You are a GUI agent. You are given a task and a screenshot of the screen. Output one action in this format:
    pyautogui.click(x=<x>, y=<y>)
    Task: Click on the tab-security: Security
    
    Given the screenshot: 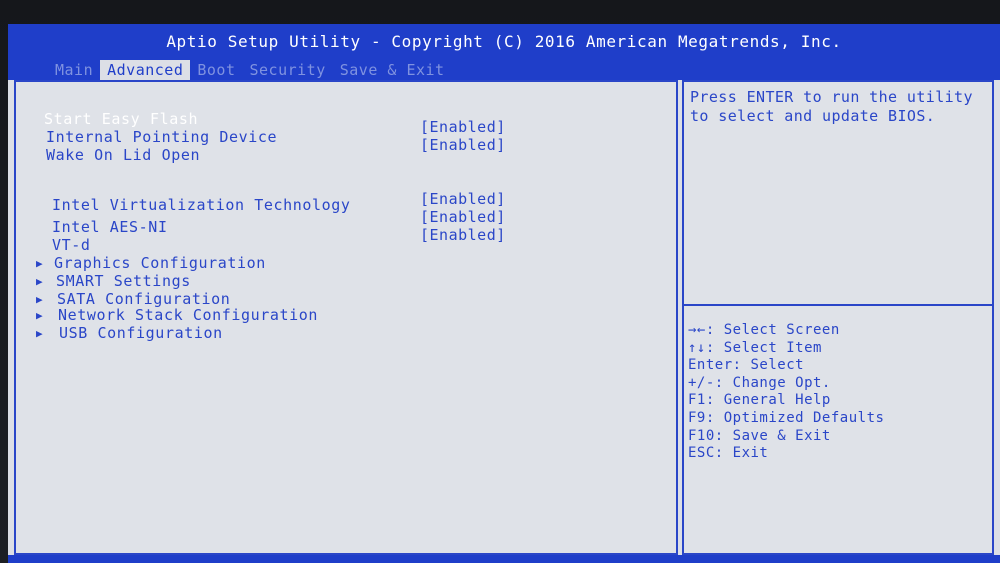 What is the action you would take?
    pyautogui.click(x=288, y=70)
    